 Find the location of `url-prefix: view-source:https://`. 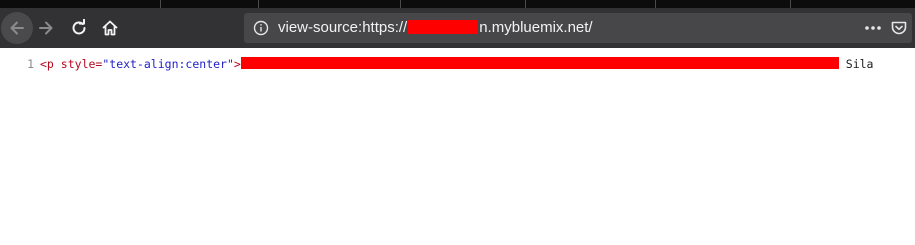

url-prefix: view-source:https:// is located at coordinates (343, 27).